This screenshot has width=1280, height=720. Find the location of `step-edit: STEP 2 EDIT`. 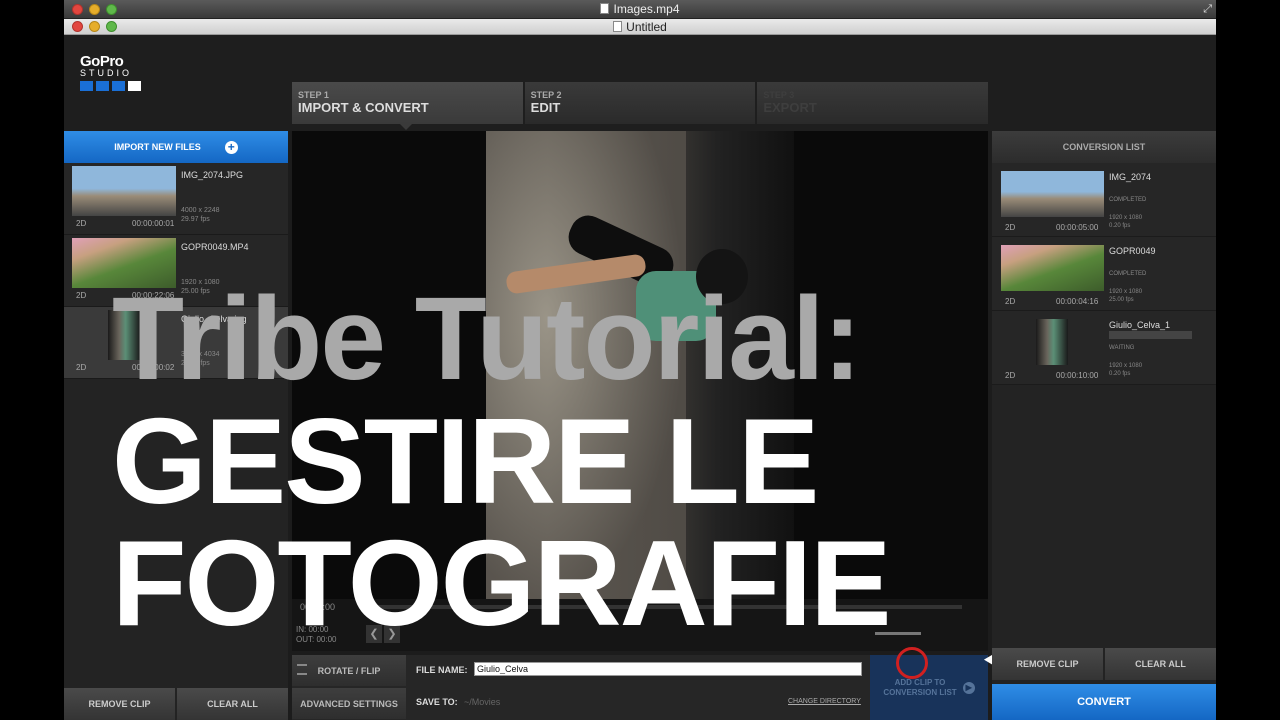

step-edit: STEP 2 EDIT is located at coordinates (640, 103).